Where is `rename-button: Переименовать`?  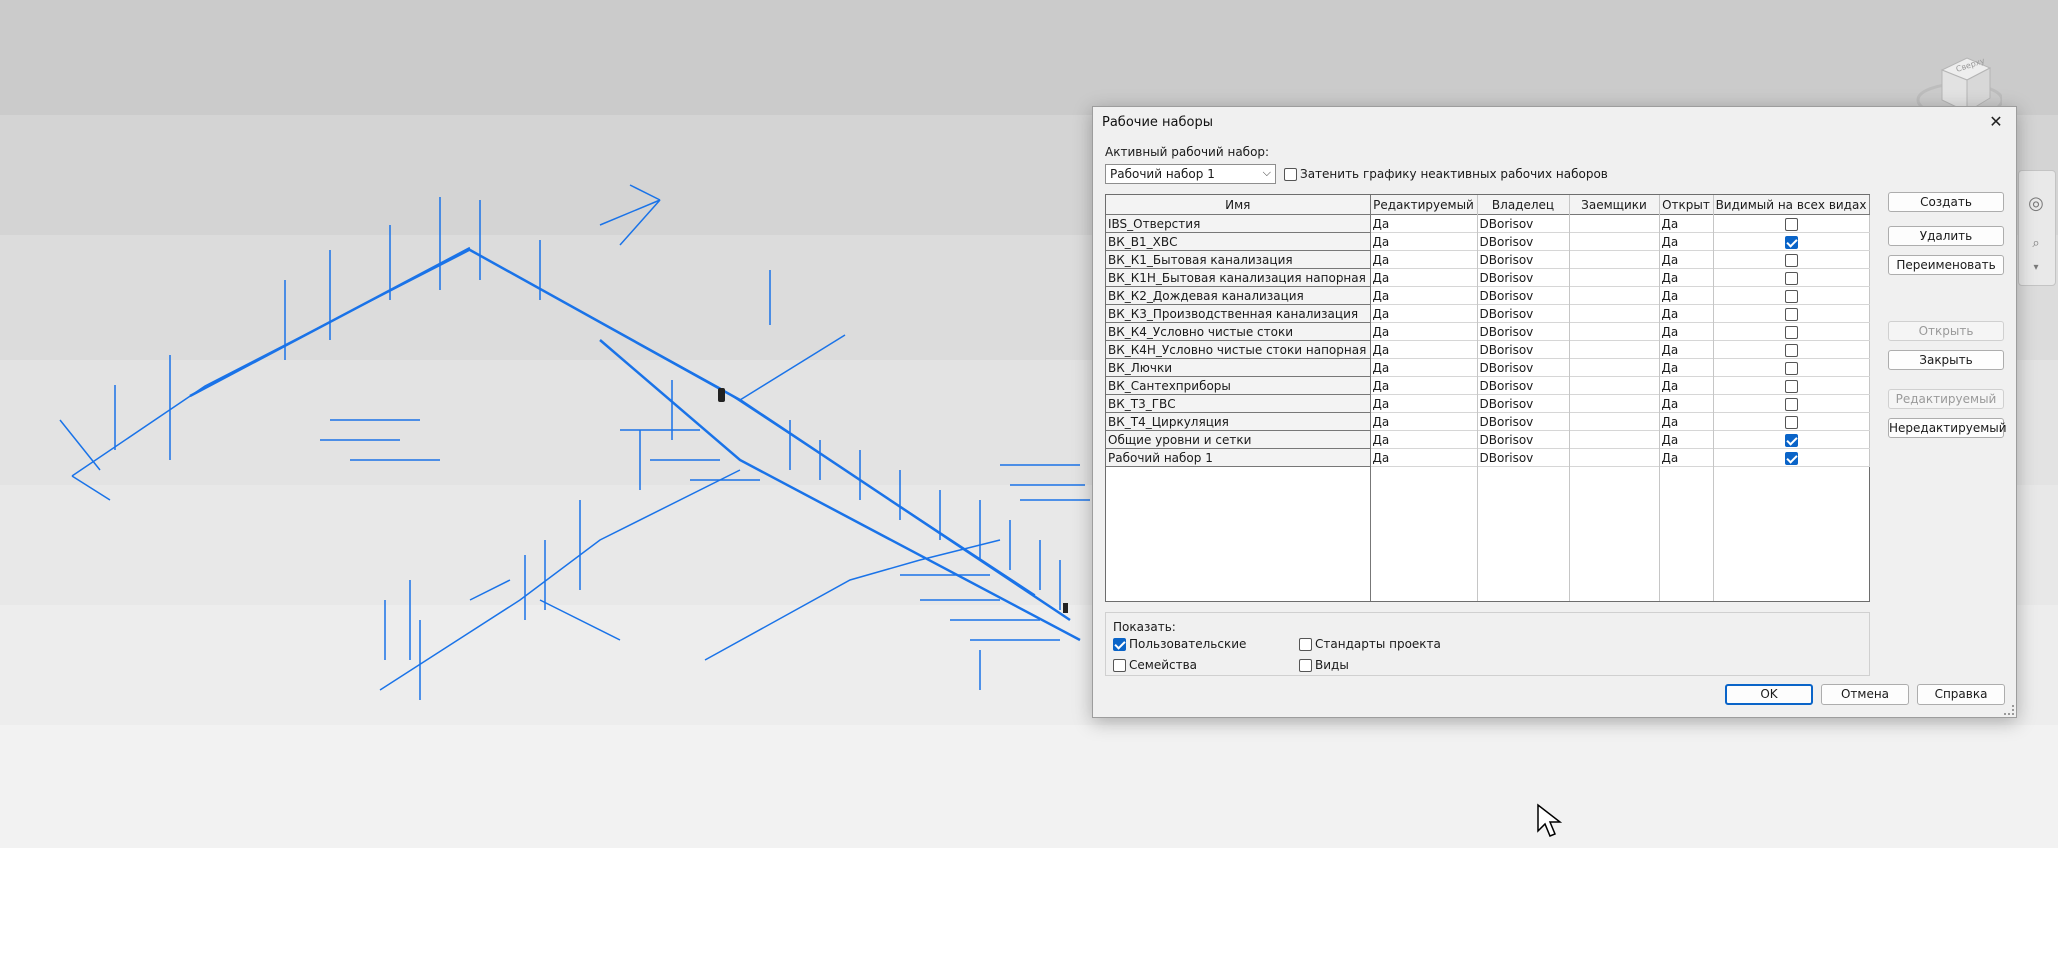 rename-button: Переименовать is located at coordinates (1946, 265).